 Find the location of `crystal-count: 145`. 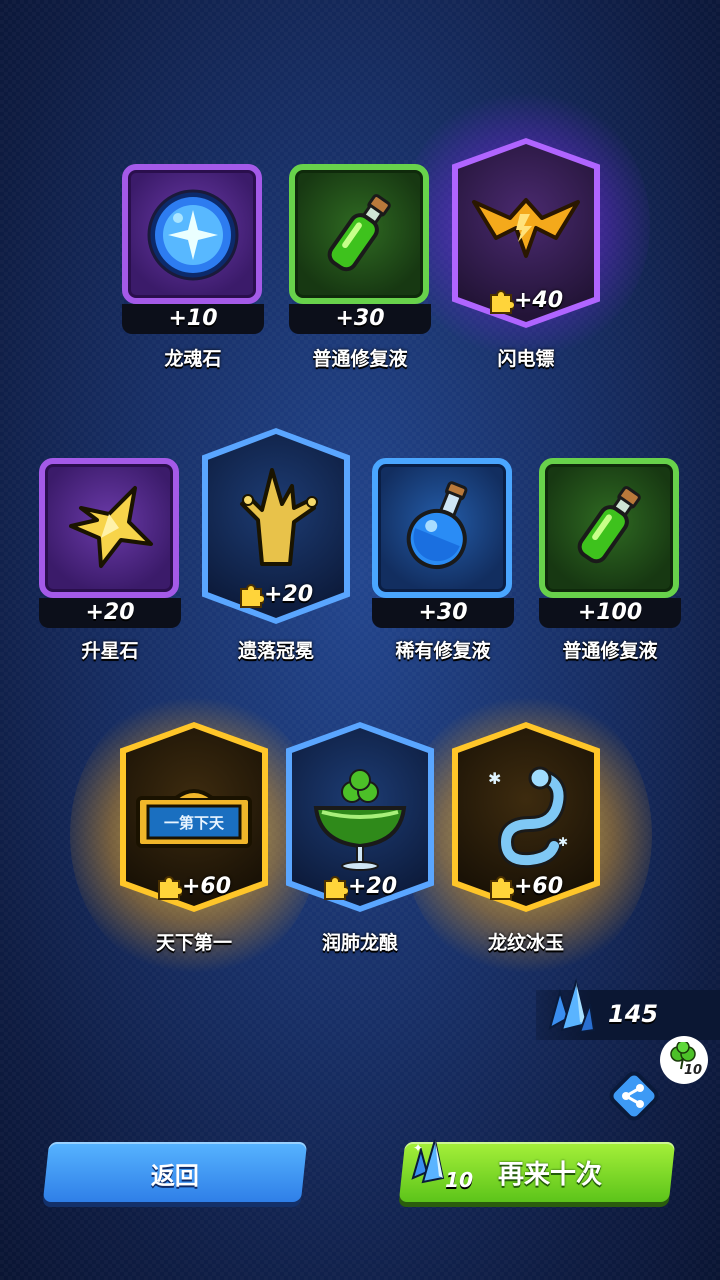

crystal-count: 145 is located at coordinates (633, 1014).